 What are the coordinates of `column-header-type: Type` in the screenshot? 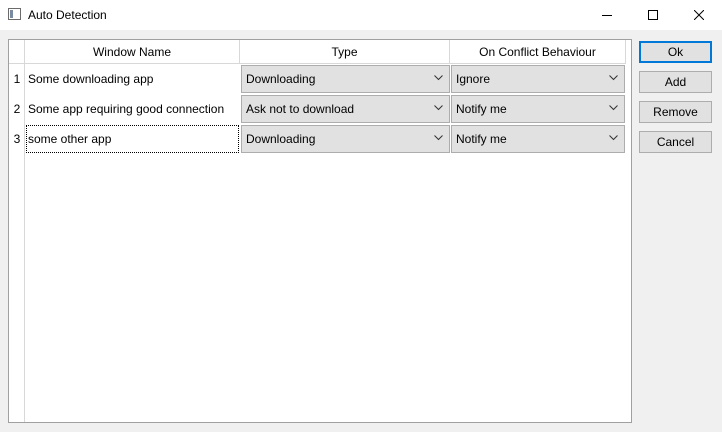 It's located at (345, 52).